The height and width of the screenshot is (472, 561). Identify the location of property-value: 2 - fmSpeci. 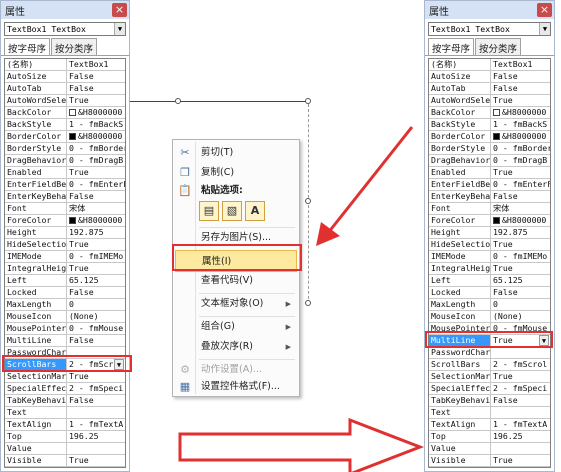
(96, 388).